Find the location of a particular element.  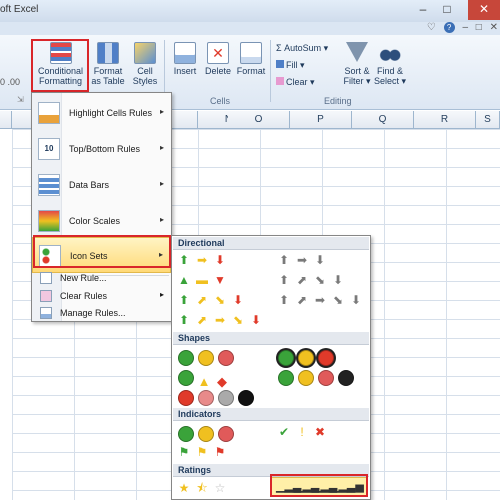

exclamation-icon: ! is located at coordinates (302, 432).